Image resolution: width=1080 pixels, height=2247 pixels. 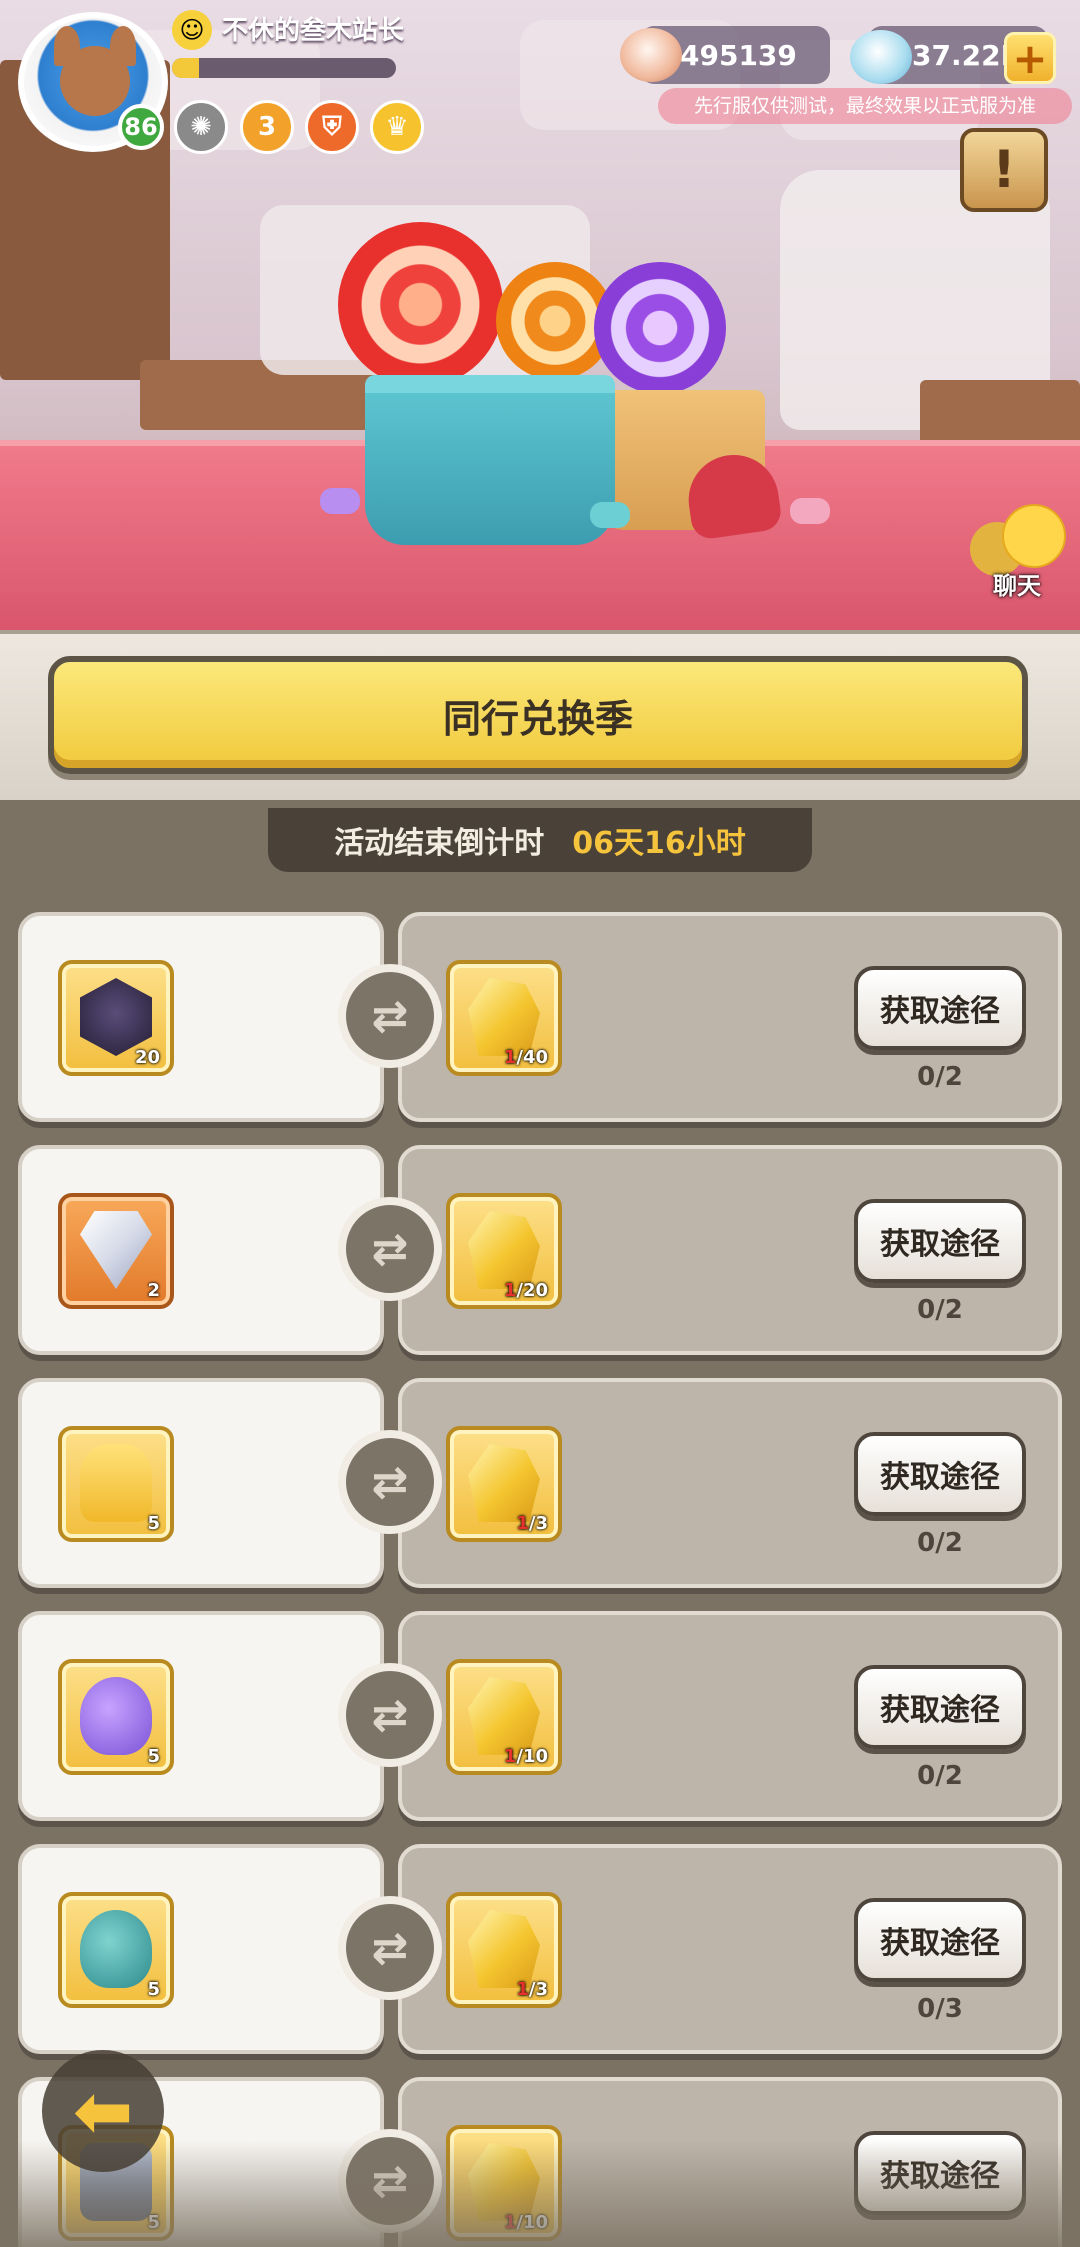 What do you see at coordinates (1030, 58) in the screenshot?
I see `add-gems-button: +` at bounding box center [1030, 58].